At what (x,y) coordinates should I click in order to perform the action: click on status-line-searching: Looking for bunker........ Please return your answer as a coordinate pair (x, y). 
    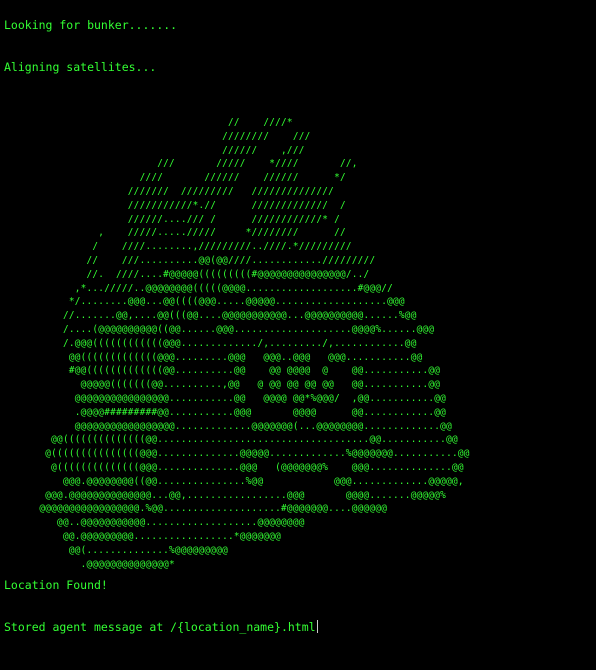
    Looking at the image, I should click on (91, 25).